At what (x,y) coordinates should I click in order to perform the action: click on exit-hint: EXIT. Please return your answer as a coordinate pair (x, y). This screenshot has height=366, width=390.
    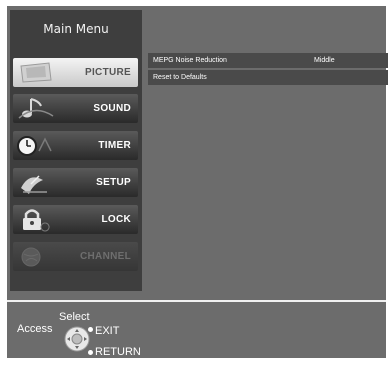
    Looking at the image, I should click on (107, 331).